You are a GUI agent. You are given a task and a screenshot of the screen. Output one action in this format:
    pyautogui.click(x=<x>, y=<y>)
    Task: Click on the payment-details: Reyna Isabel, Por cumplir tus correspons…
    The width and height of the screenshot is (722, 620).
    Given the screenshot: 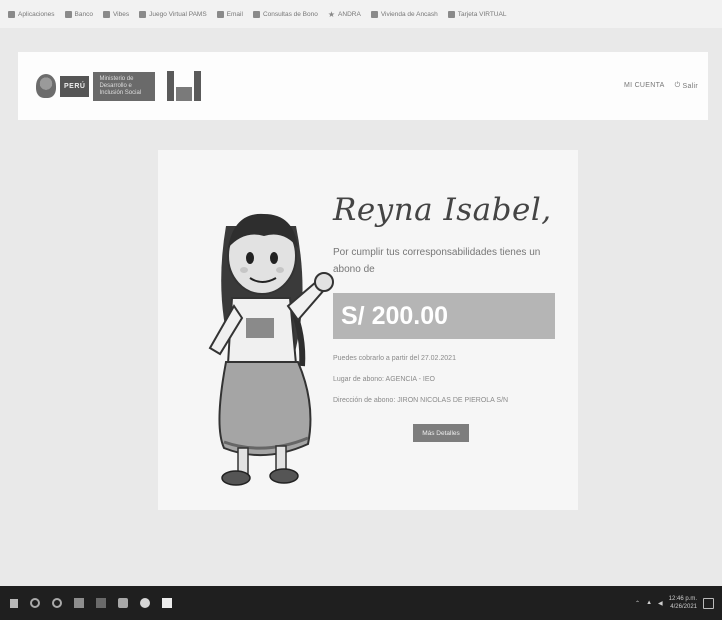 What is the action you would take?
    pyautogui.click(x=445, y=317)
    